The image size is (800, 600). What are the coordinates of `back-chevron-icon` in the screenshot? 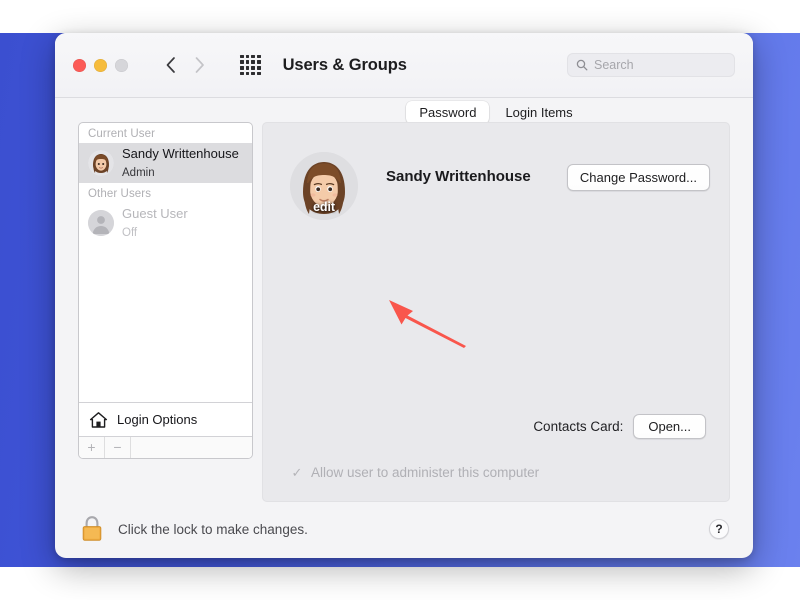 It's located at (170, 65).